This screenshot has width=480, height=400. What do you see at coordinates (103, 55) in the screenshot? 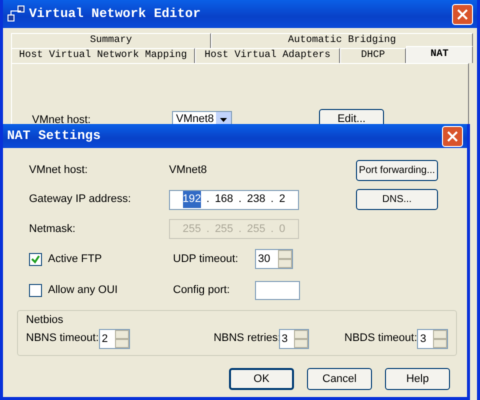
I see `tab: Host Virtual Network Mapping` at bounding box center [103, 55].